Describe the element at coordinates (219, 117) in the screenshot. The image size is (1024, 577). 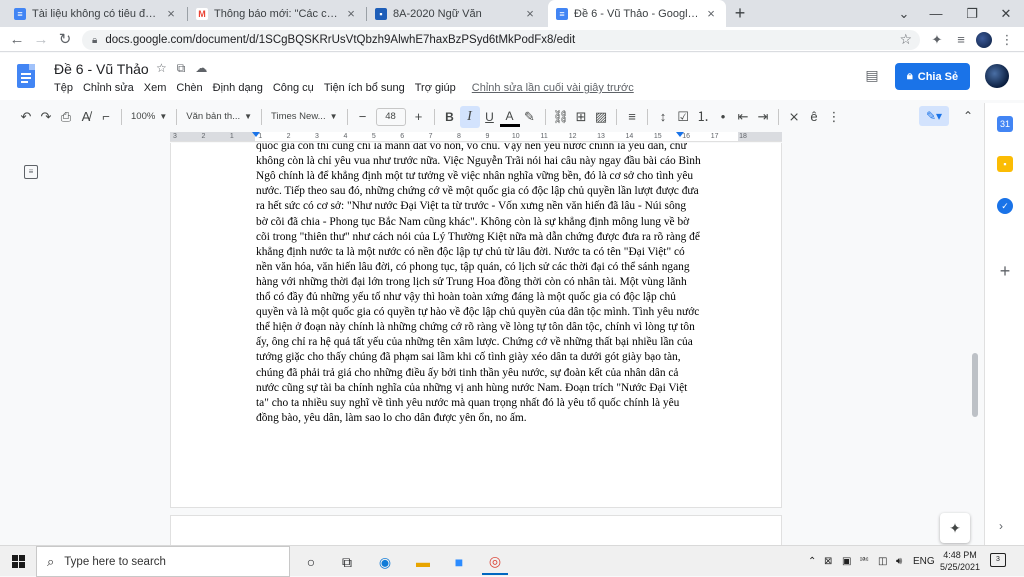
I see `paragraph-style-select: Văn bản th... ▼` at that location.